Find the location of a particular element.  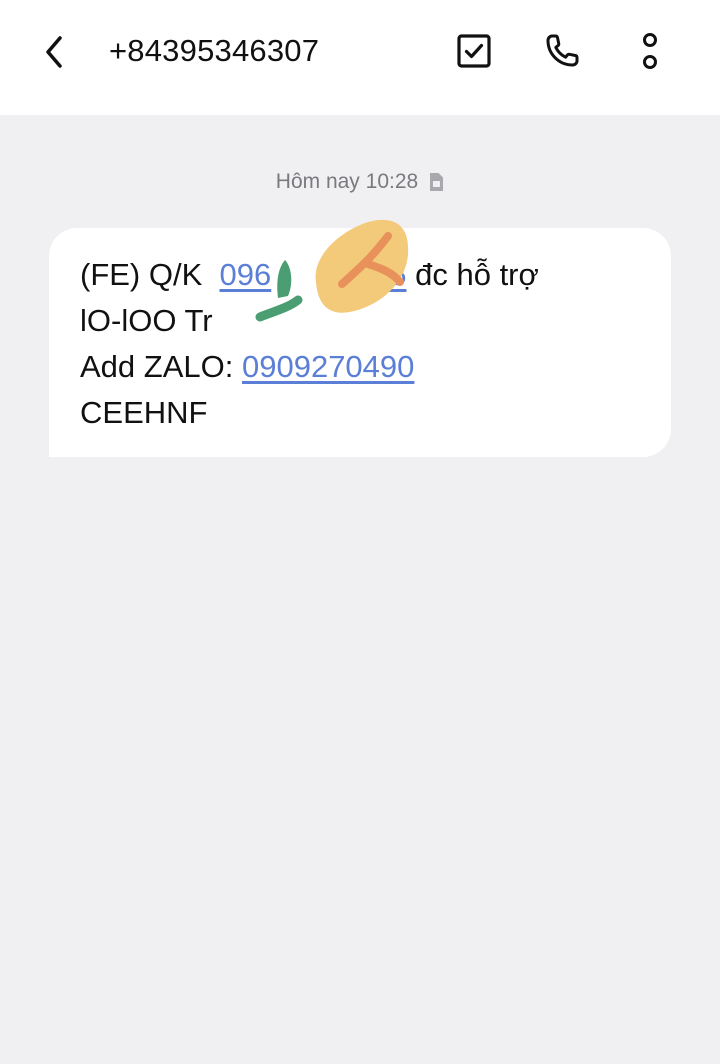

chevron-left-icon is located at coordinates (54, 52).